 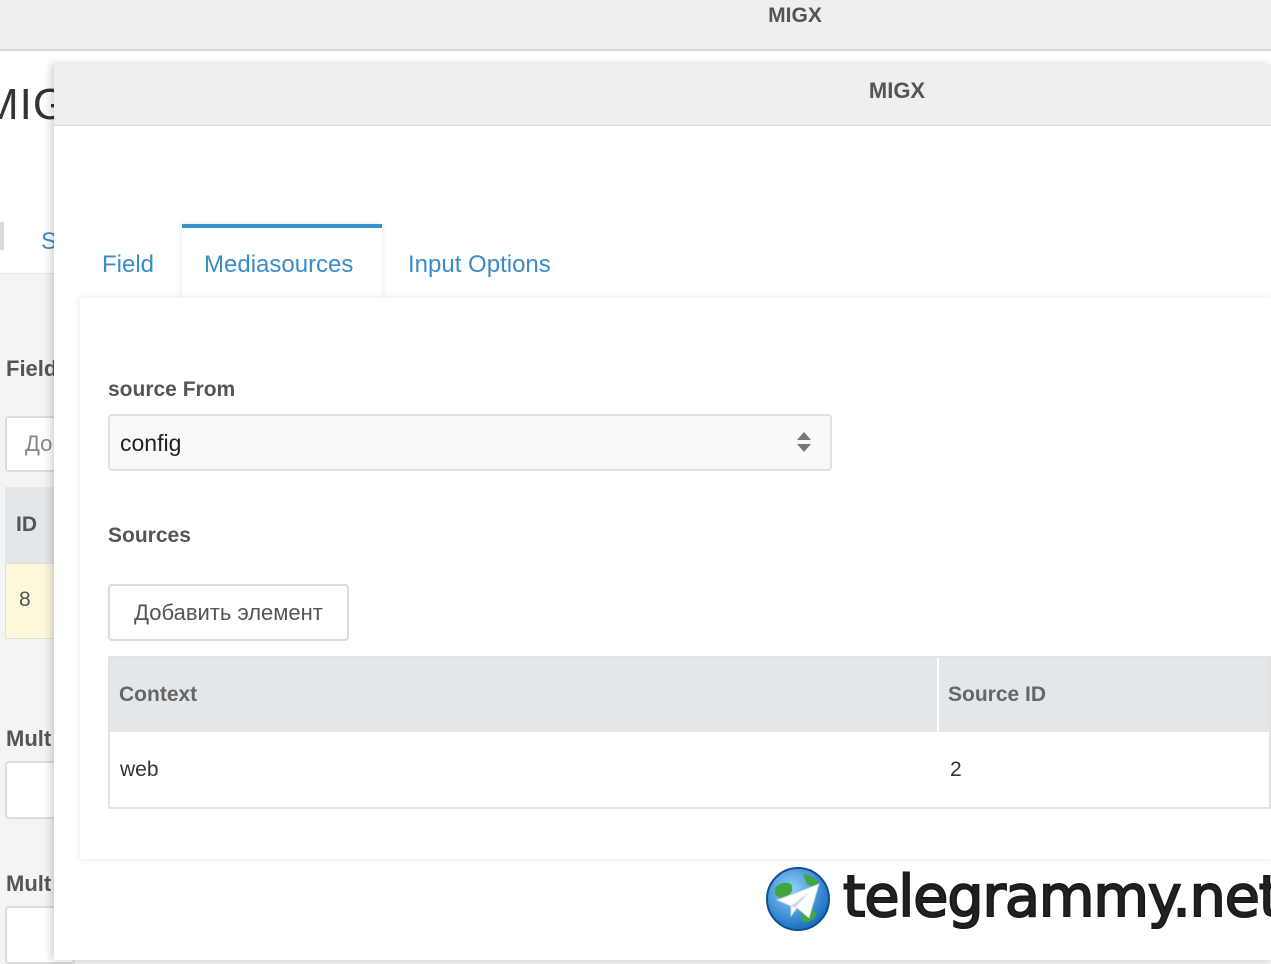 What do you see at coordinates (279, 264) in the screenshot?
I see `tab-mediasources-label: Mediasources` at bounding box center [279, 264].